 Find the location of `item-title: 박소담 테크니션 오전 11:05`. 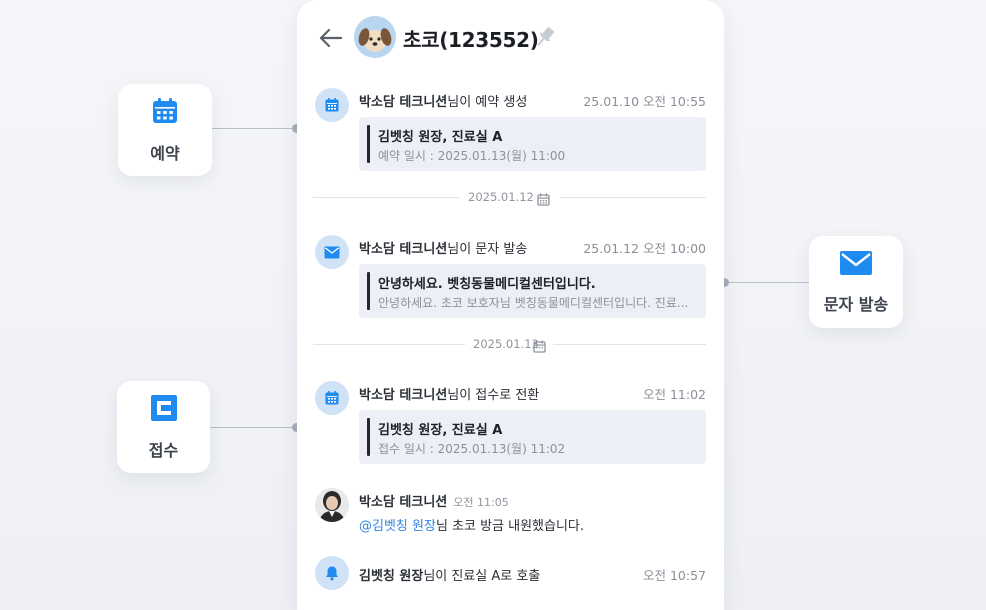

item-title: 박소담 테크니션 오전 11:05 is located at coordinates (434, 500).